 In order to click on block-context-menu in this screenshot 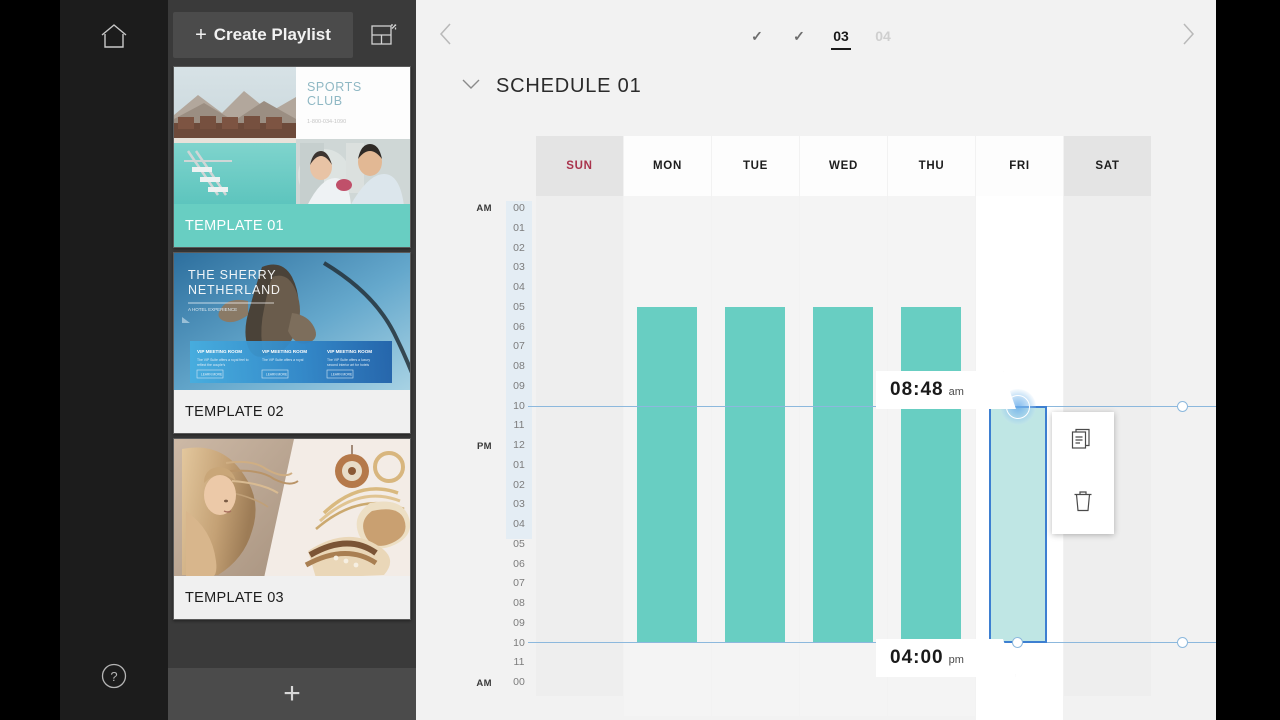, I will do `click(1083, 473)`.